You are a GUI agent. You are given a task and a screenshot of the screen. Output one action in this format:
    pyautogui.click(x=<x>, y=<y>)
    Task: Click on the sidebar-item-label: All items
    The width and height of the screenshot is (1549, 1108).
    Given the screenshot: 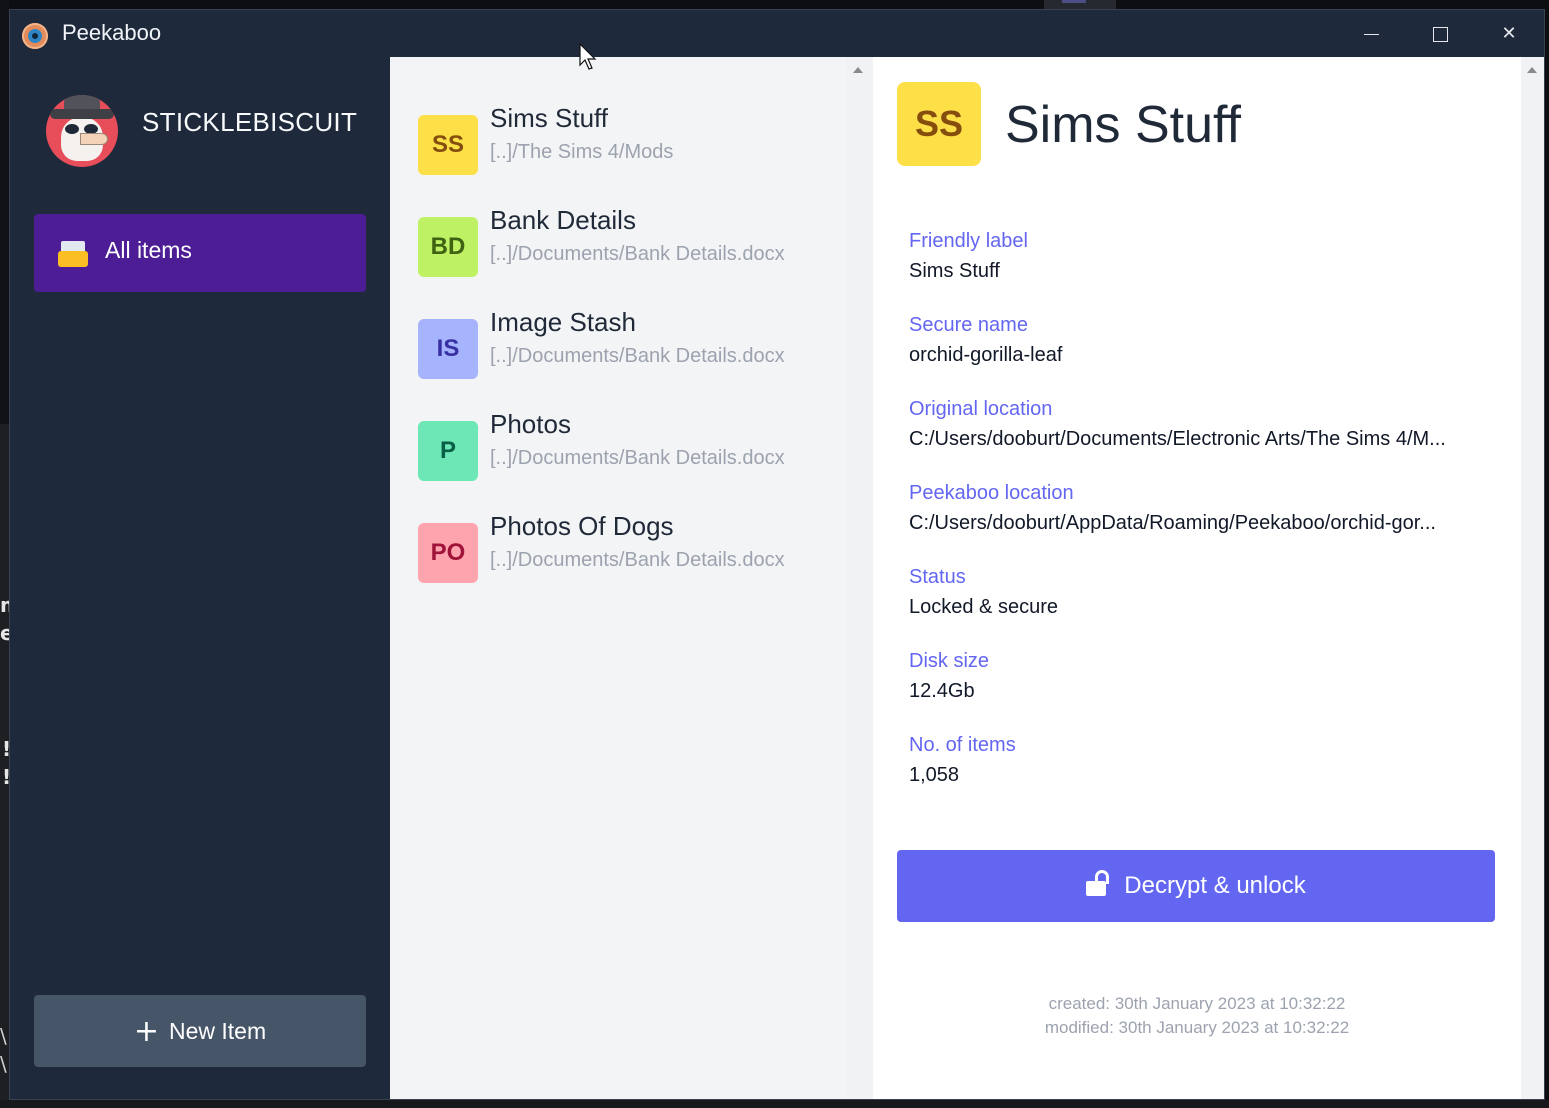 What is the action you would take?
    pyautogui.click(x=148, y=250)
    